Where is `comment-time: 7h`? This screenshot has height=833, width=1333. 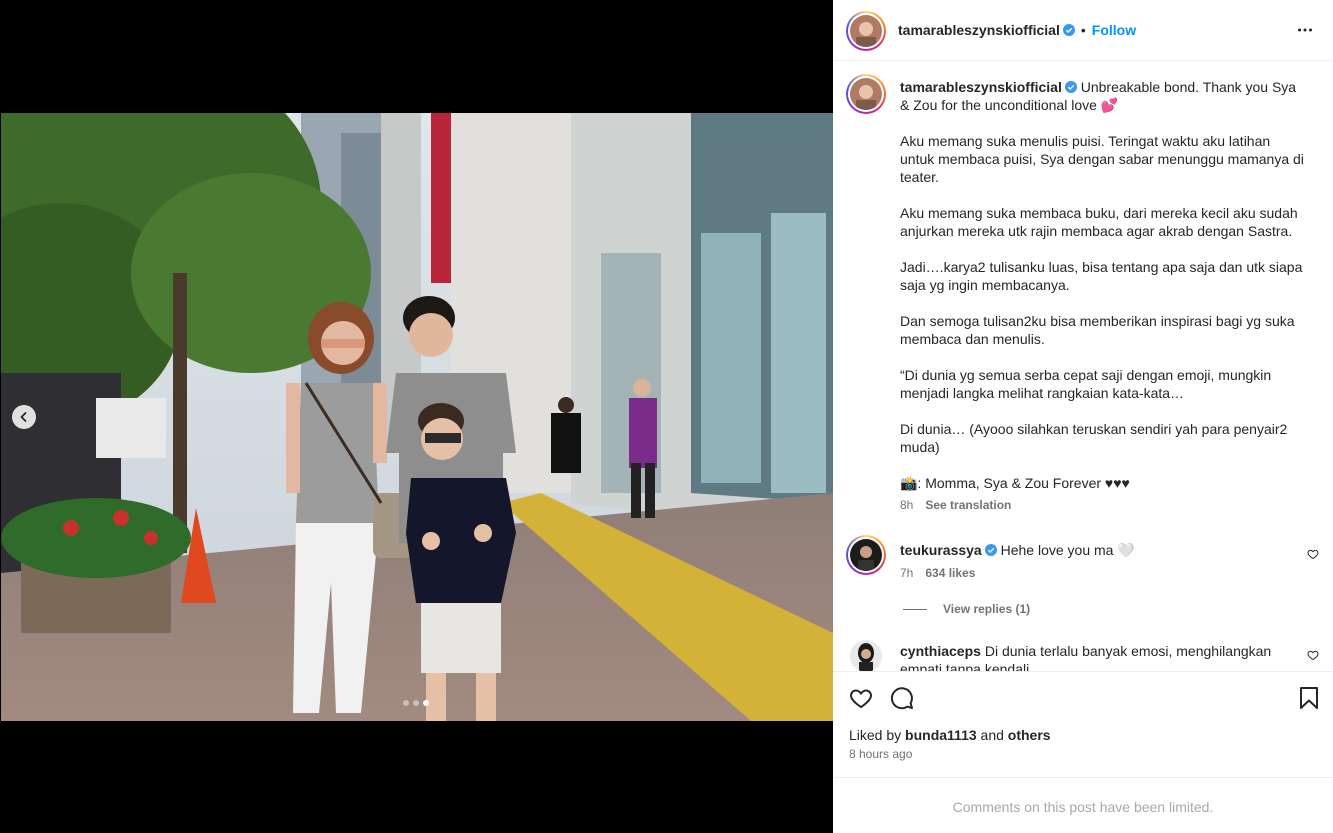
comment-time: 7h is located at coordinates (906, 573).